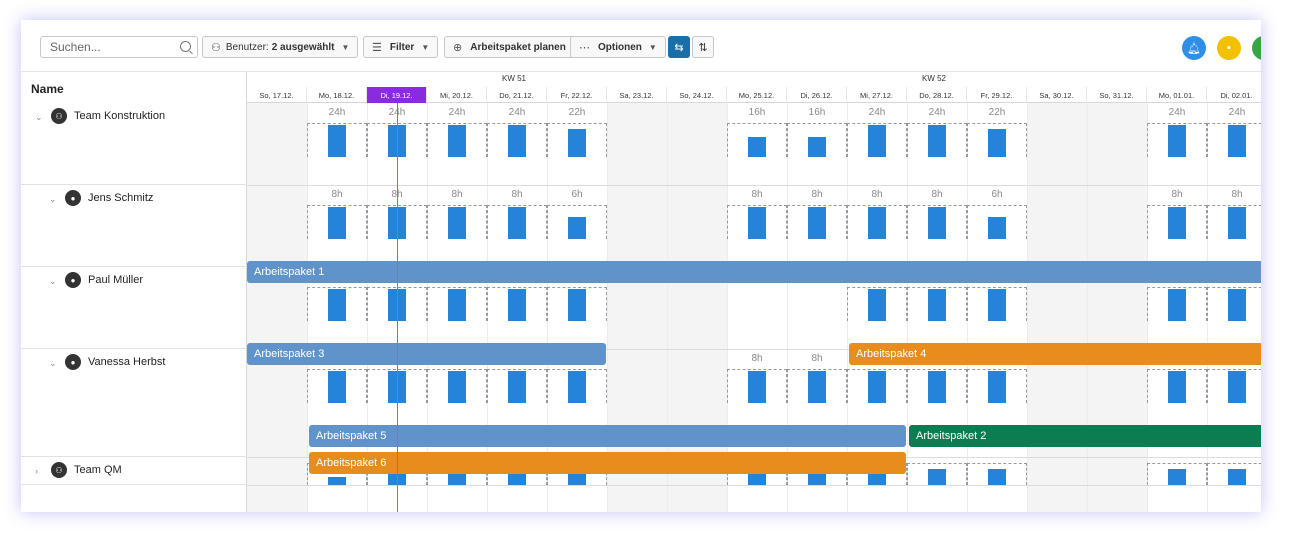 This screenshot has height=541, width=1290. What do you see at coordinates (1057, 95) in the screenshot?
I see `day-header-cell: Sa, 30.12.` at bounding box center [1057, 95].